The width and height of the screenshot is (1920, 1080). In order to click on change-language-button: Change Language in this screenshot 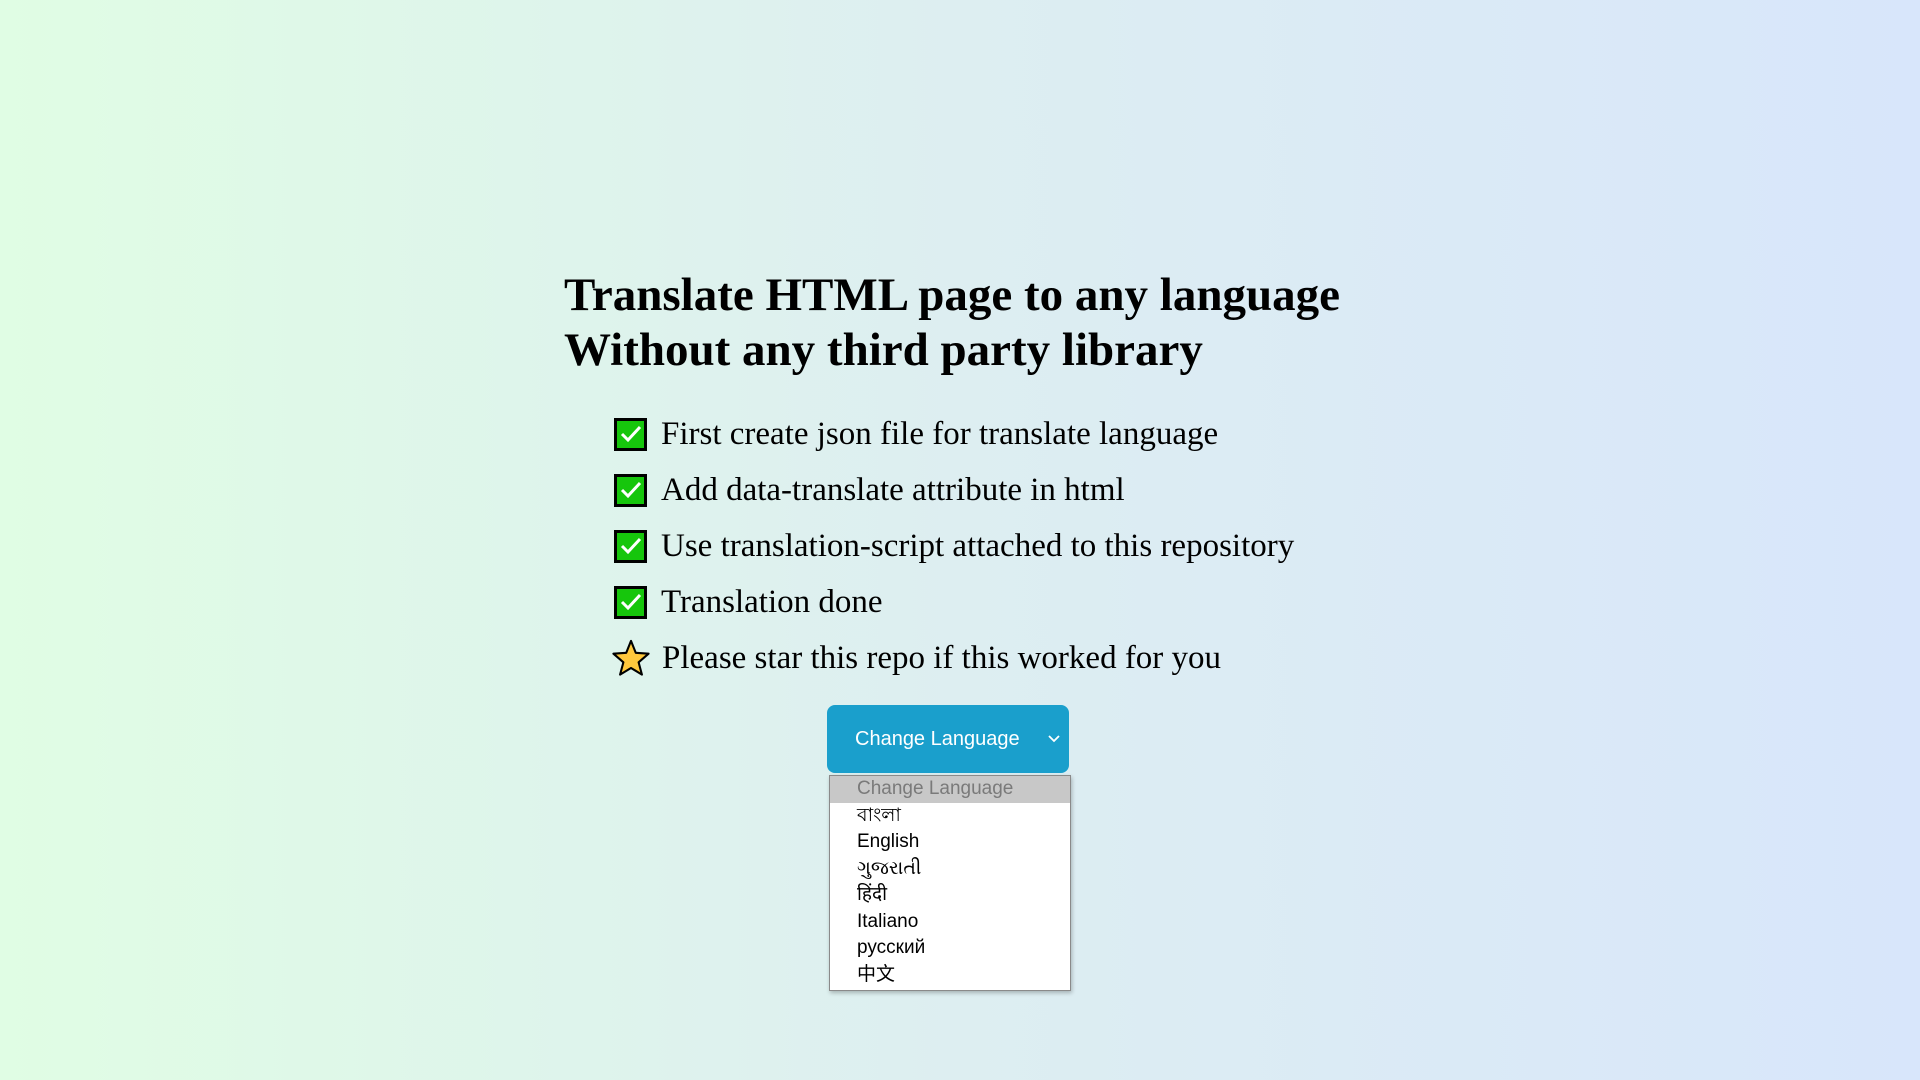, I will do `click(948, 739)`.